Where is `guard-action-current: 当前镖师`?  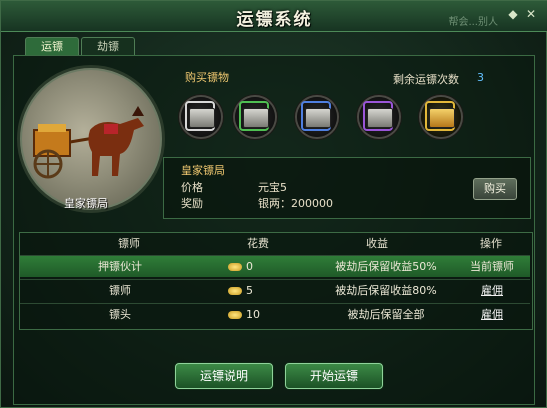
guard-action-current: 当前镖师 is located at coordinates (492, 266).